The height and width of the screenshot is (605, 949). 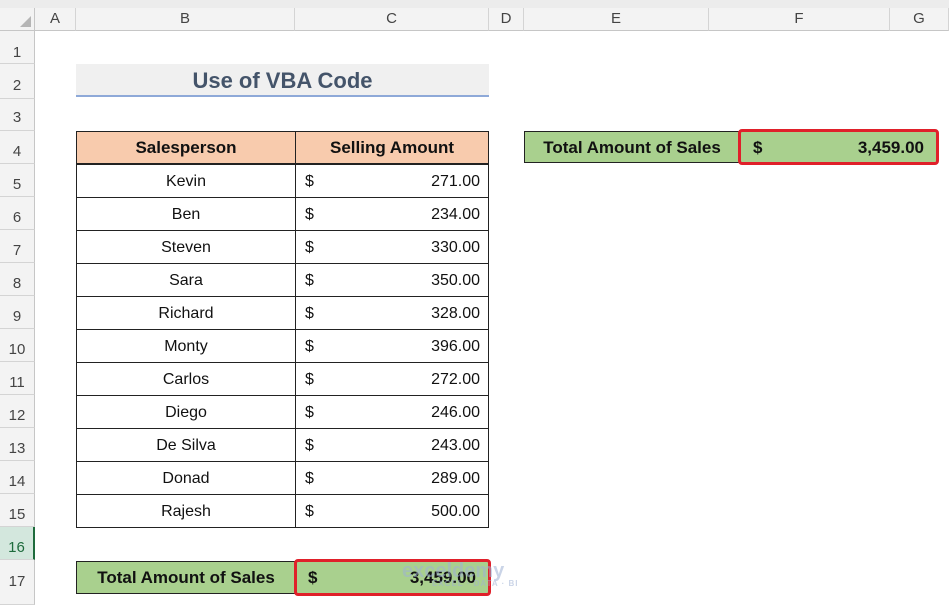 I want to click on row-header-5: 5, so click(x=17, y=180).